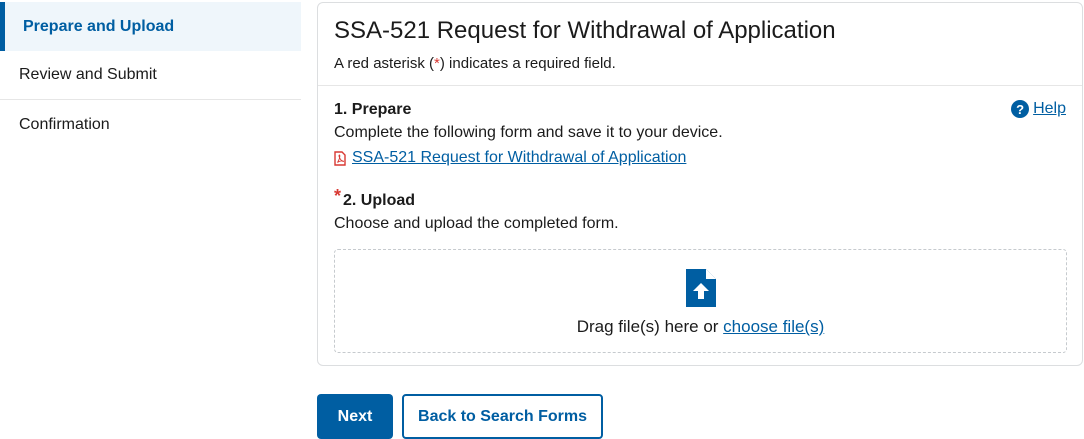  I want to click on required-note-suffix: ) indicates a required field., so click(527, 63).